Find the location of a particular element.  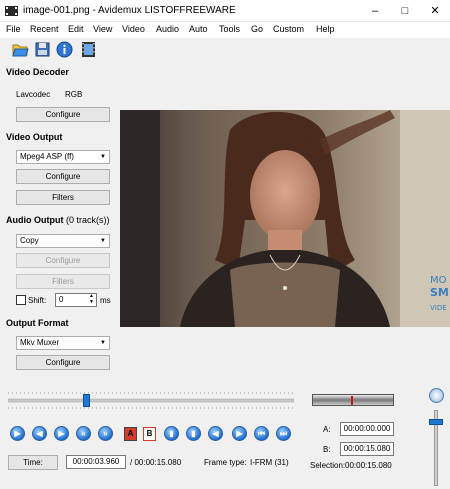

time-button: Time: is located at coordinates (33, 462).